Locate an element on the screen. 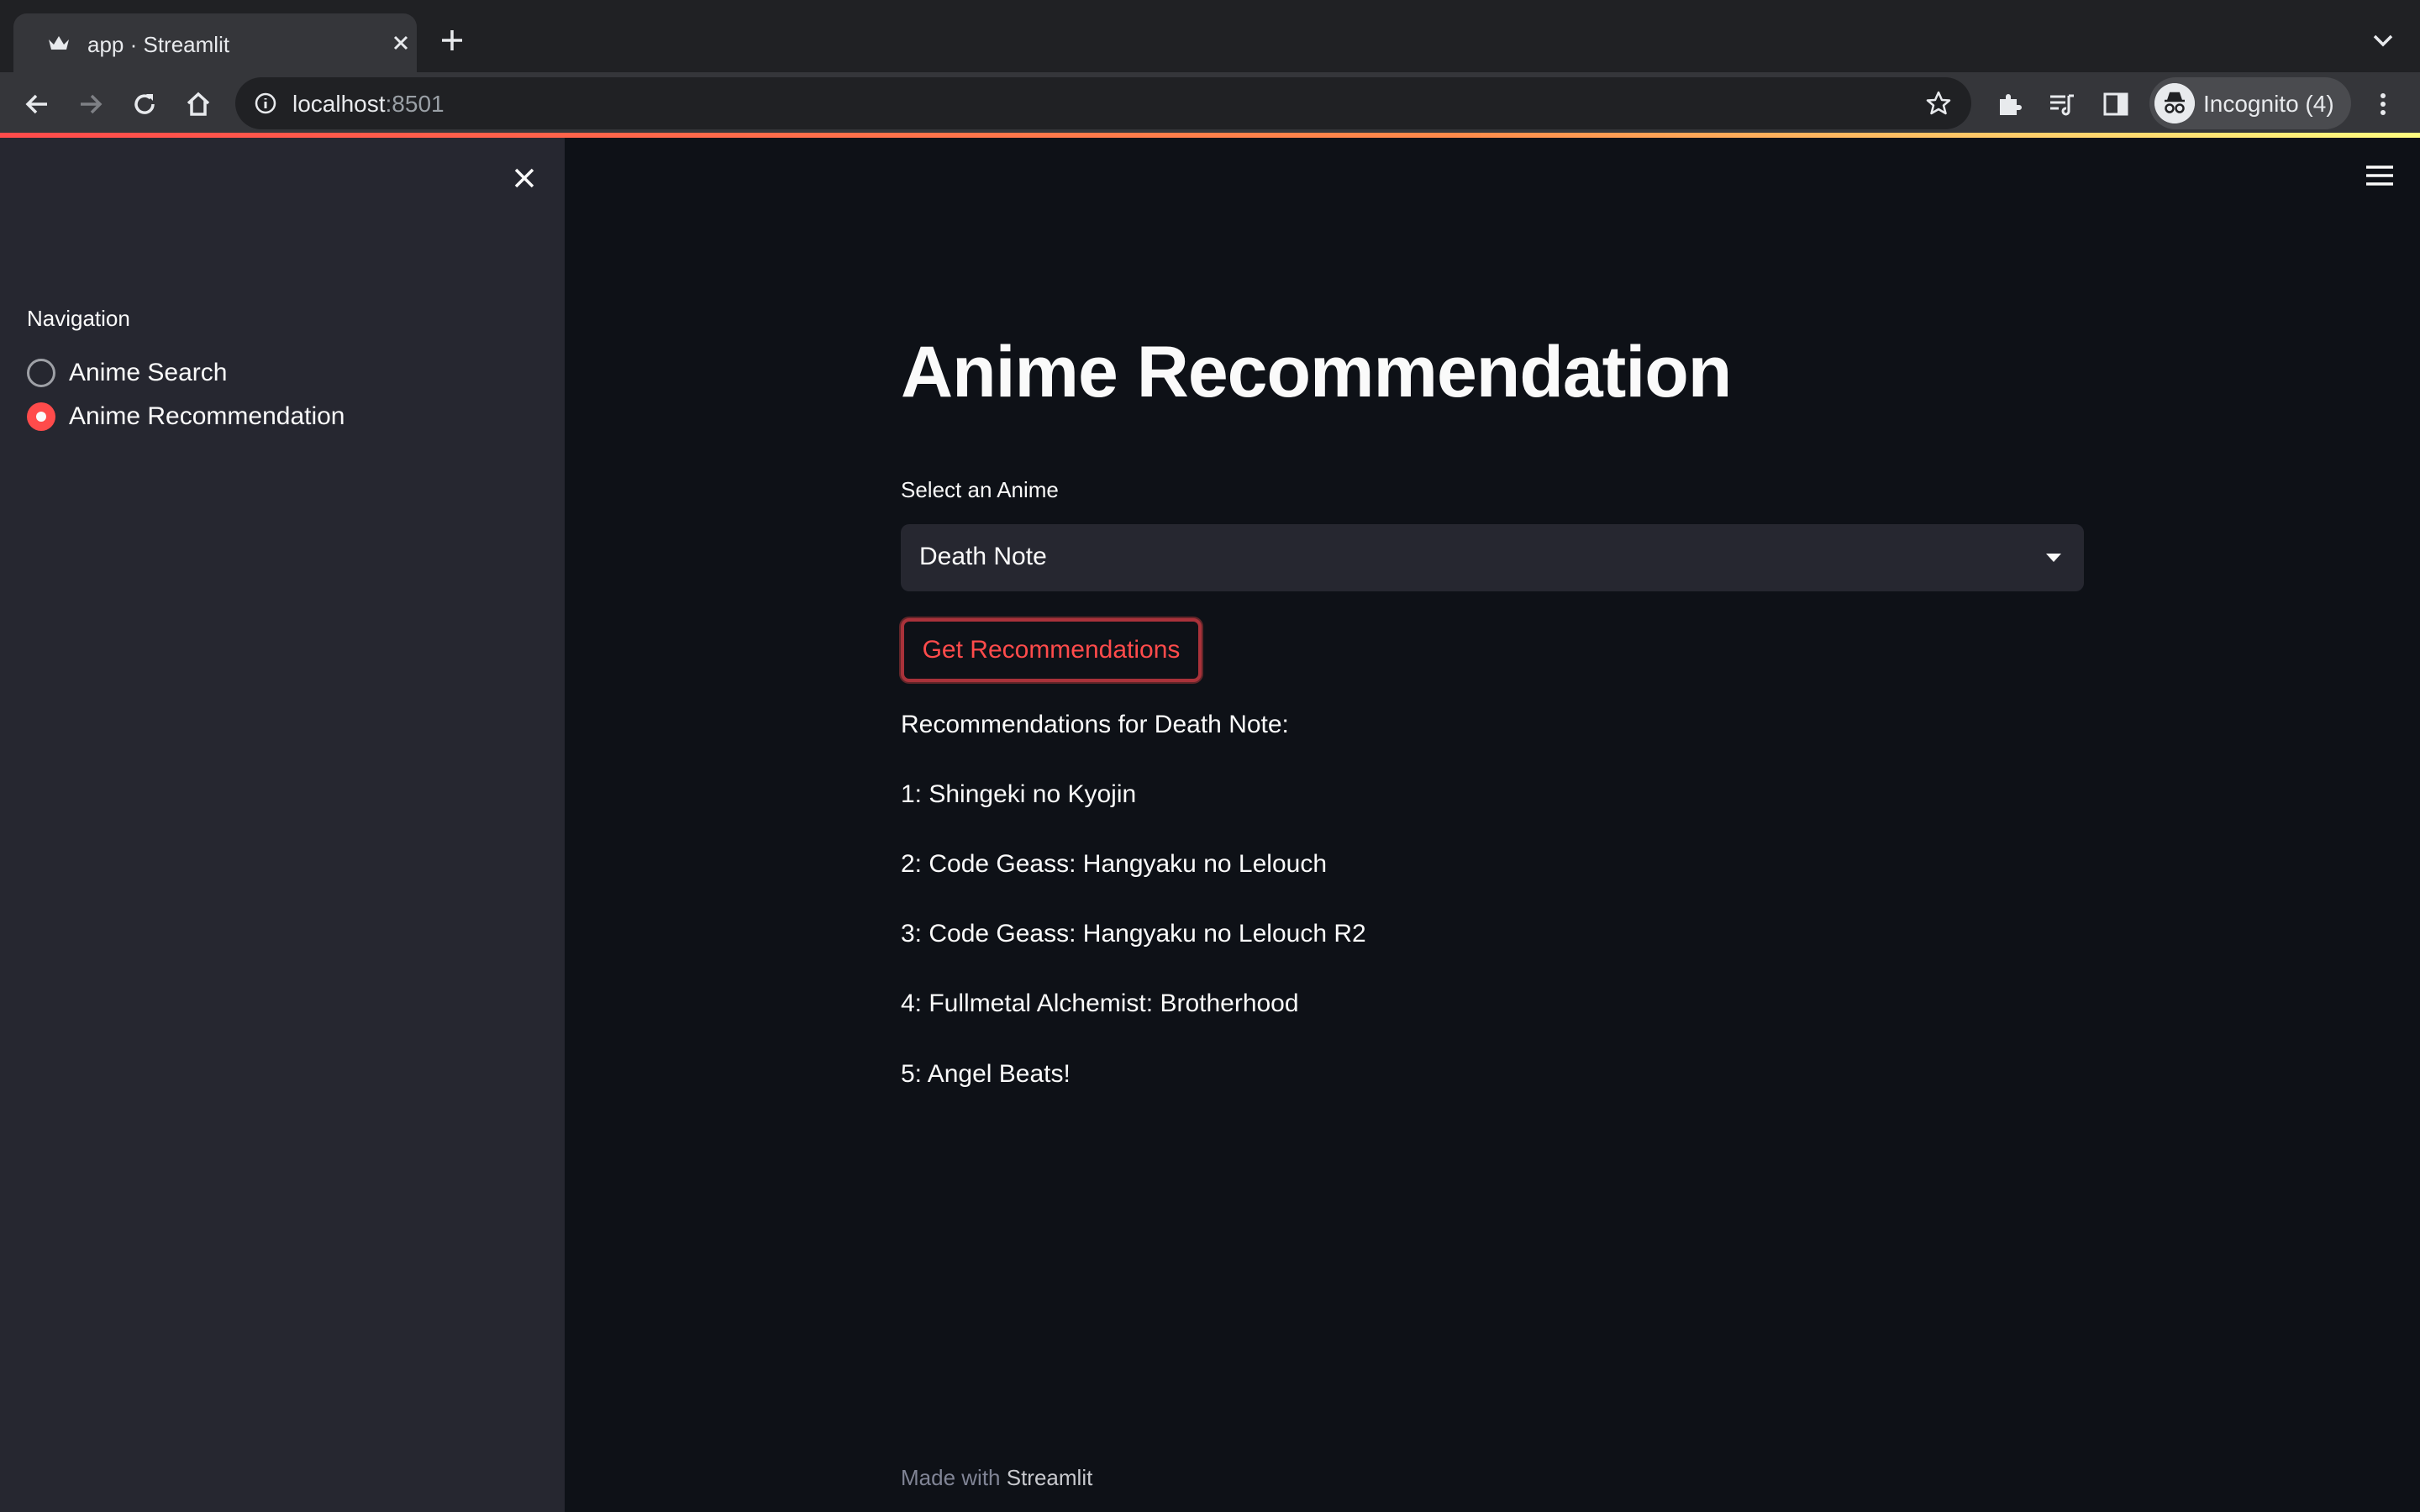 Image resolution: width=2420 pixels, height=1512 pixels. page-title: Anime Recommendation is located at coordinates (1316, 372).